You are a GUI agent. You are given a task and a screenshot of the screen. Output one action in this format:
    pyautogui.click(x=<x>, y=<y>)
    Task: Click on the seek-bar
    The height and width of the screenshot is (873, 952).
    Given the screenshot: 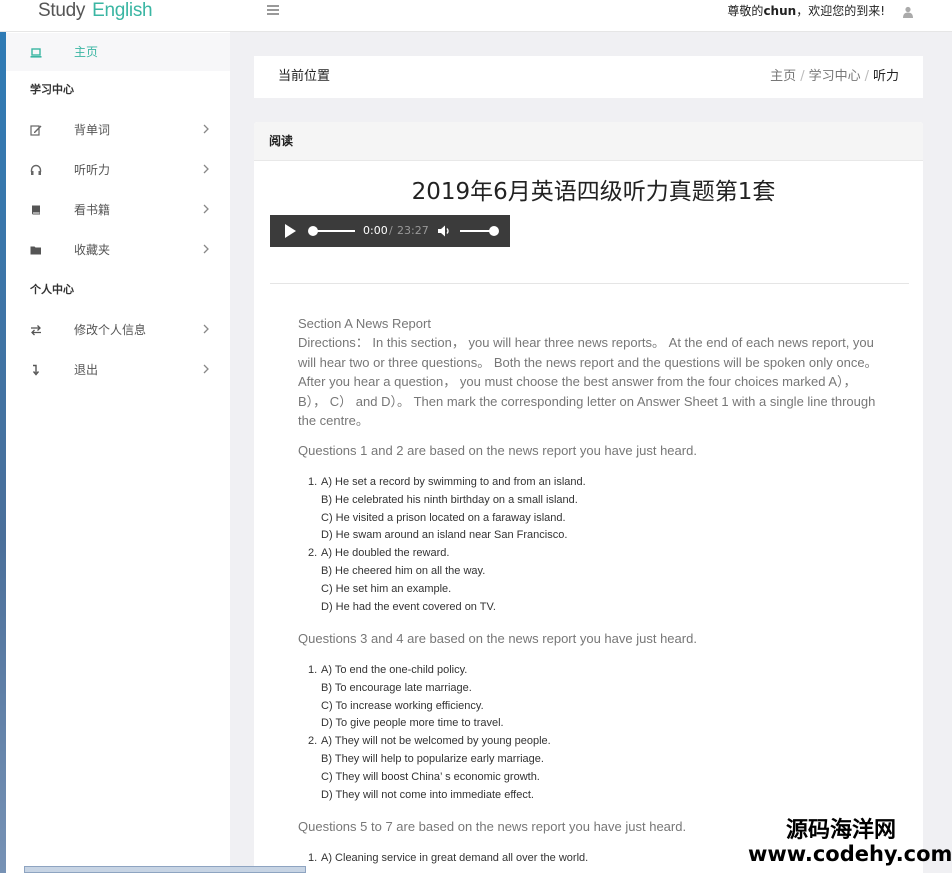 What is the action you would take?
    pyautogui.click(x=333, y=231)
    